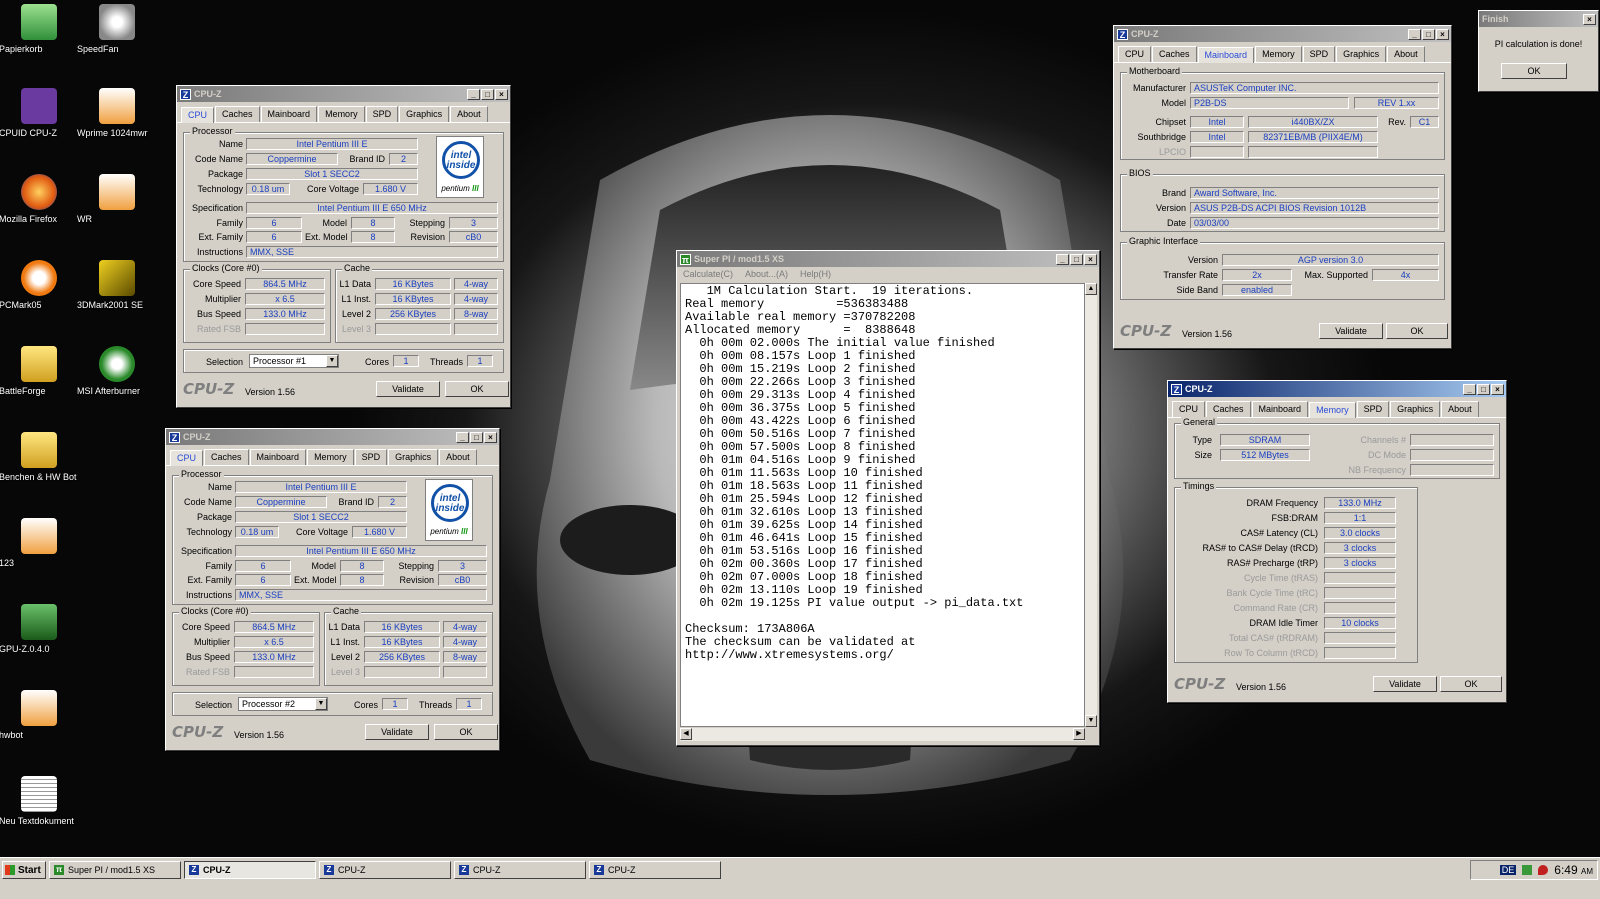  I want to click on desktop-icon-textdoc: Neu Textdokument, so click(39, 801).